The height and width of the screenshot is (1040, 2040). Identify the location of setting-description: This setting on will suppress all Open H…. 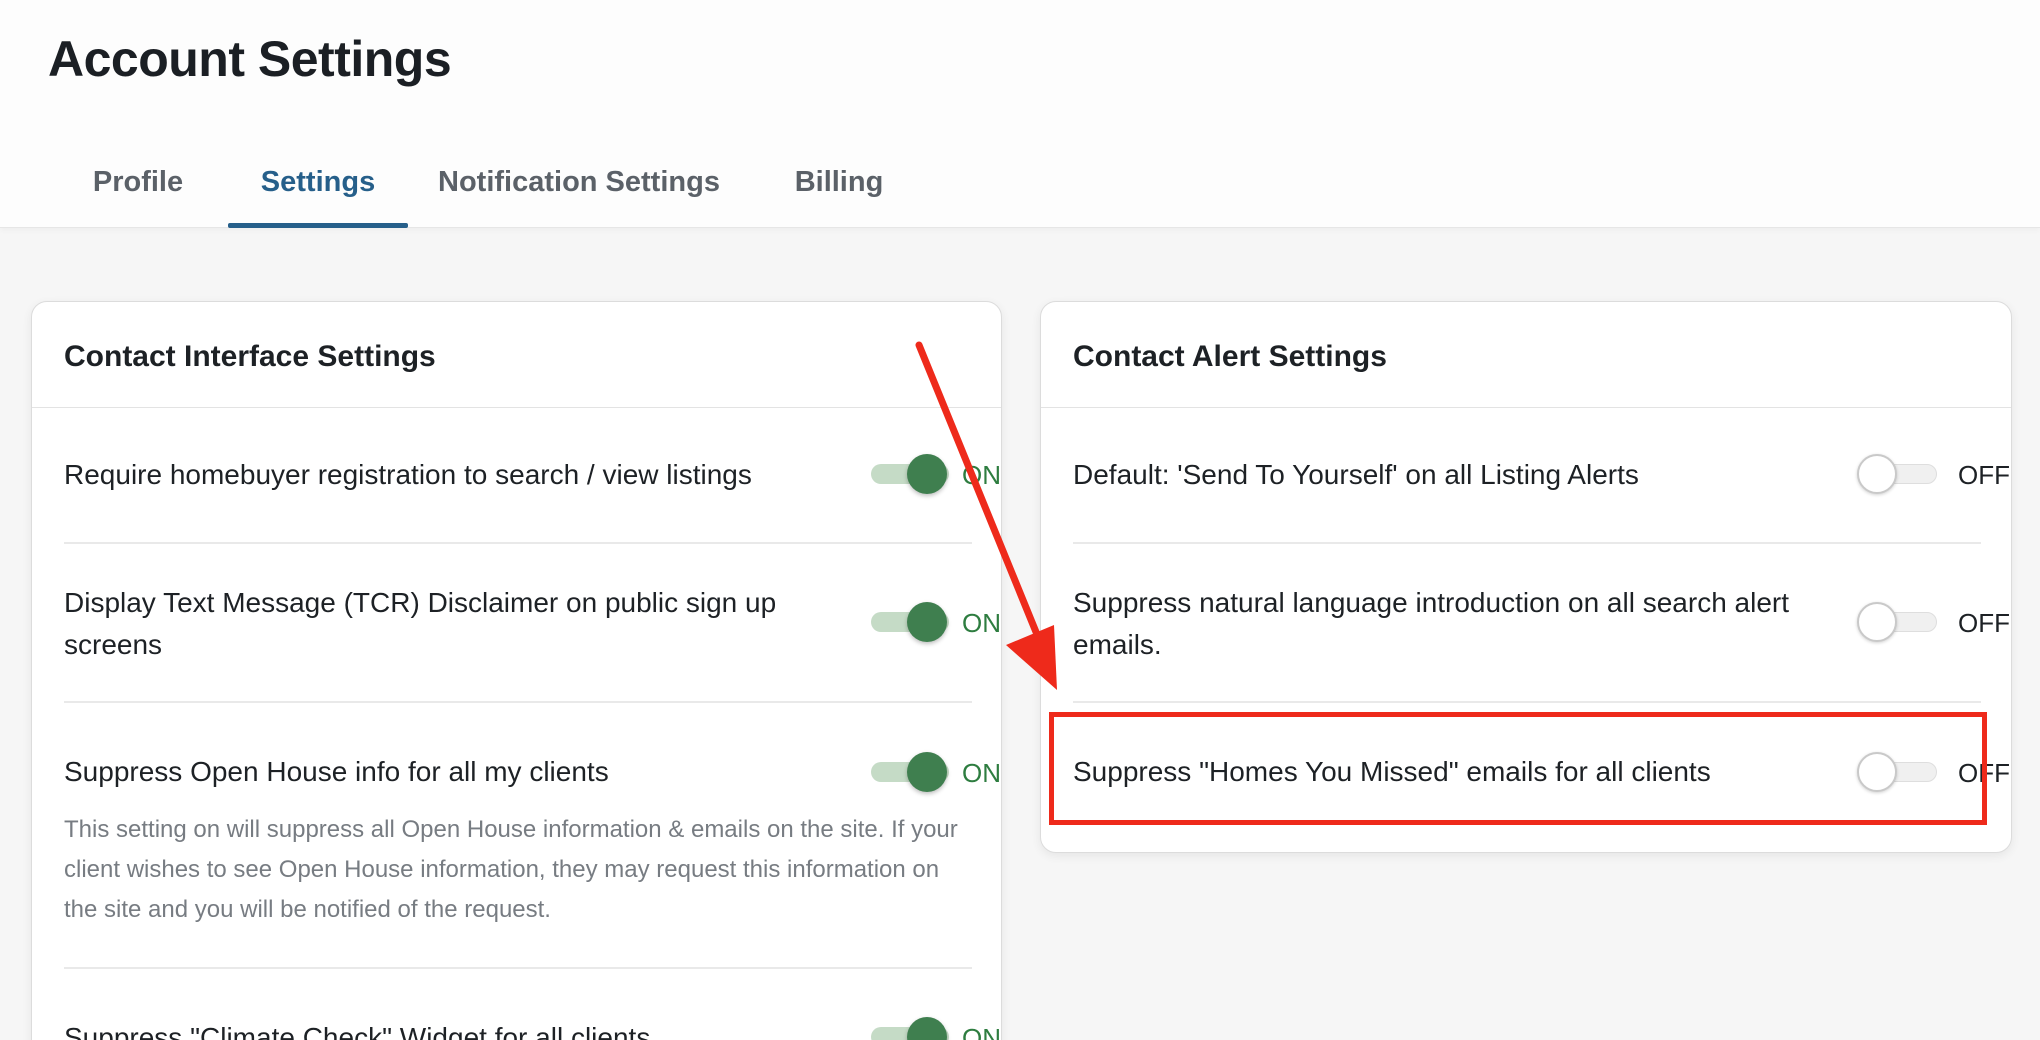
(511, 869).